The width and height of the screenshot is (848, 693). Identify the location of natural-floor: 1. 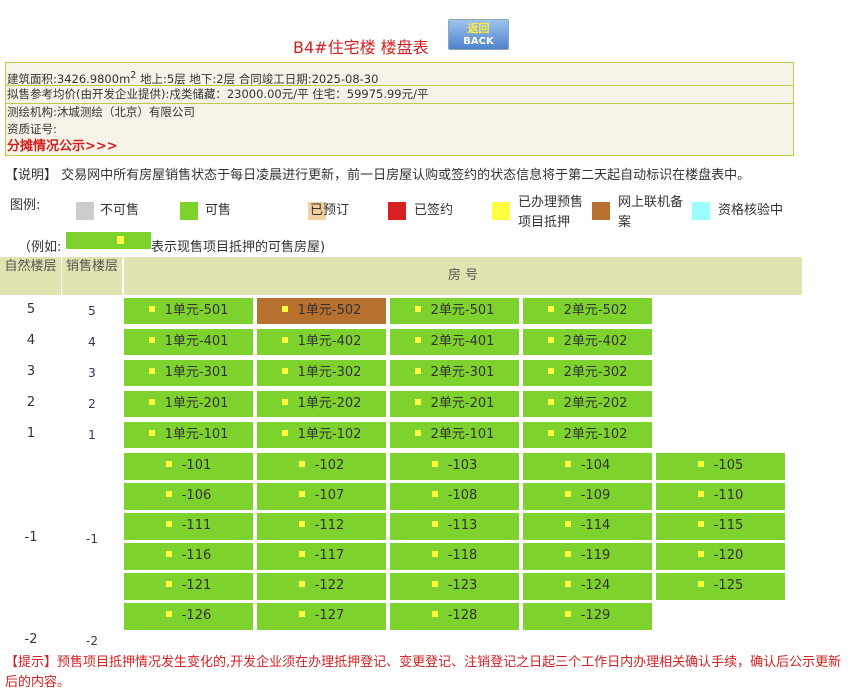
(31, 433).